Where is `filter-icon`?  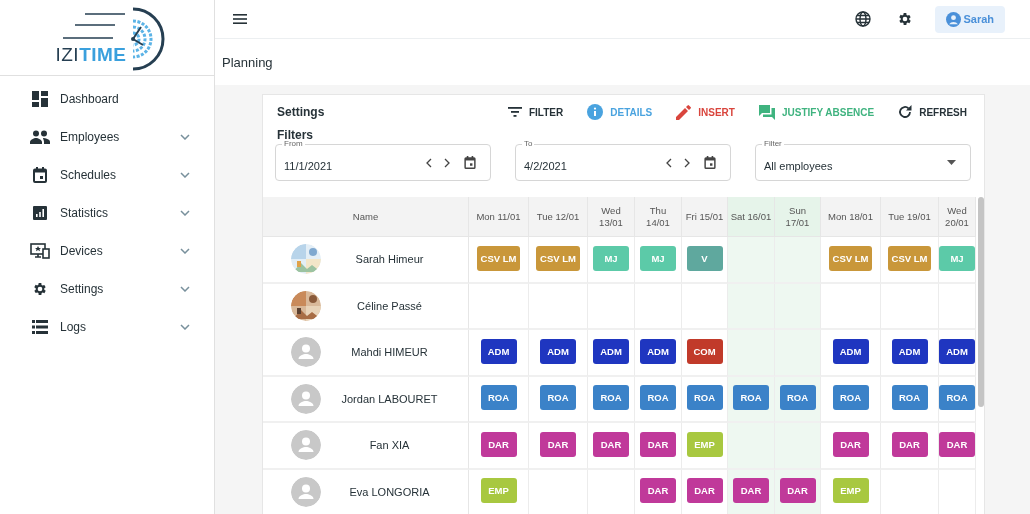
filter-icon is located at coordinates (514, 112).